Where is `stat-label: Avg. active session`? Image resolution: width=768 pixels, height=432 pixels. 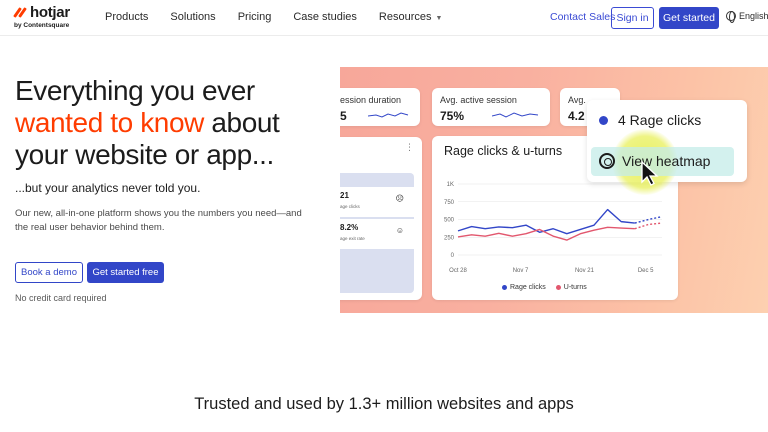
stat-label: Avg. active session is located at coordinates (478, 100).